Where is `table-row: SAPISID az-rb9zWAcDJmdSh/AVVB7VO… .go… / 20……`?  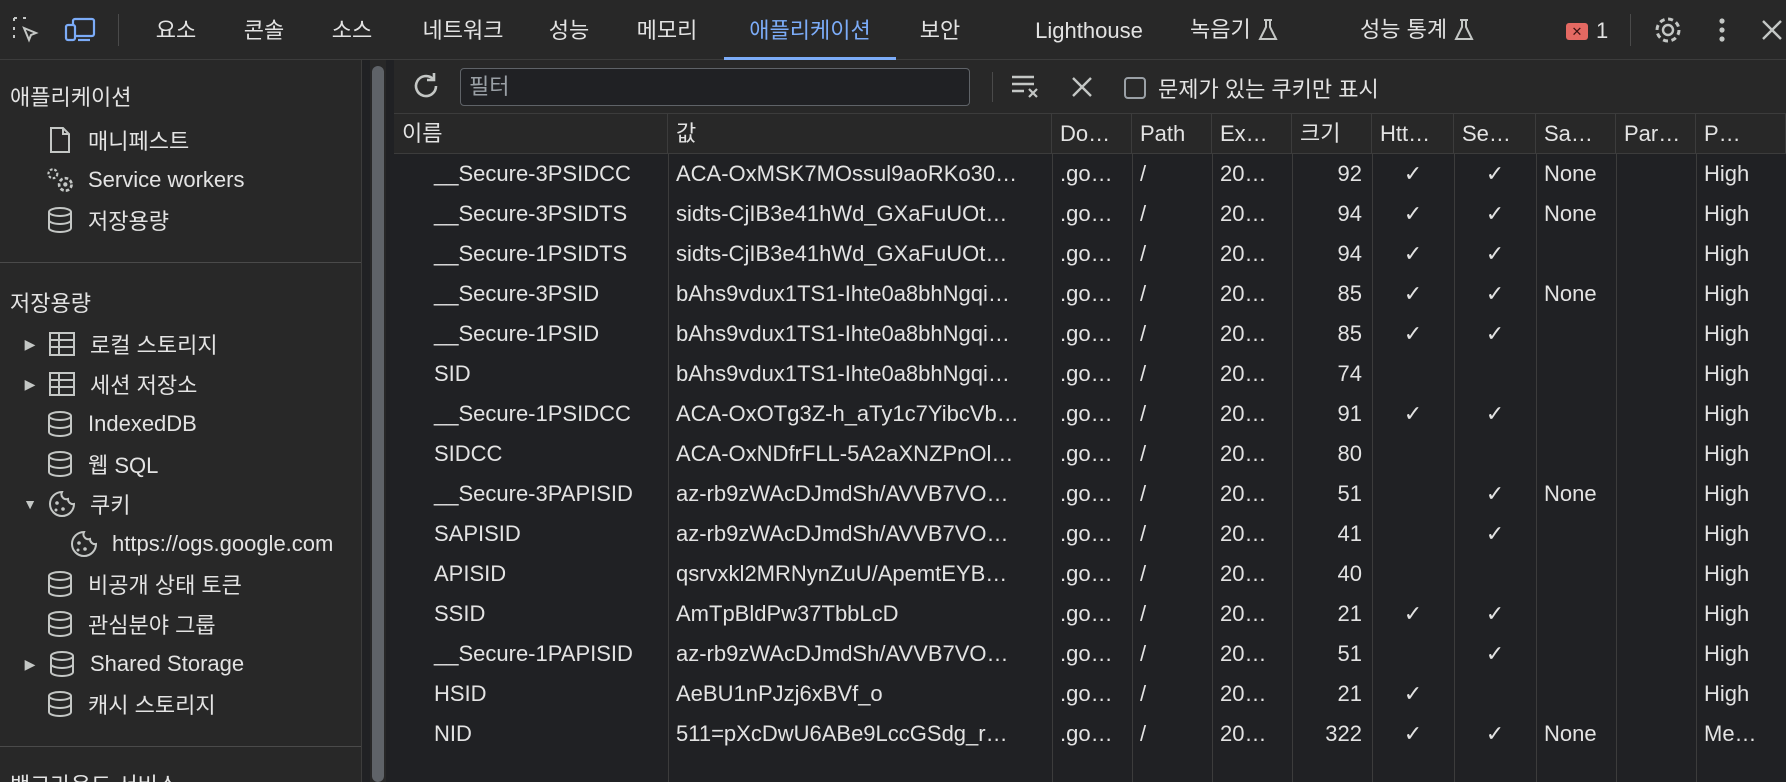
table-row: SAPISID az-rb9zWAcDJmdSh/AVVB7VO… .go… / 20…… is located at coordinates (1090, 534).